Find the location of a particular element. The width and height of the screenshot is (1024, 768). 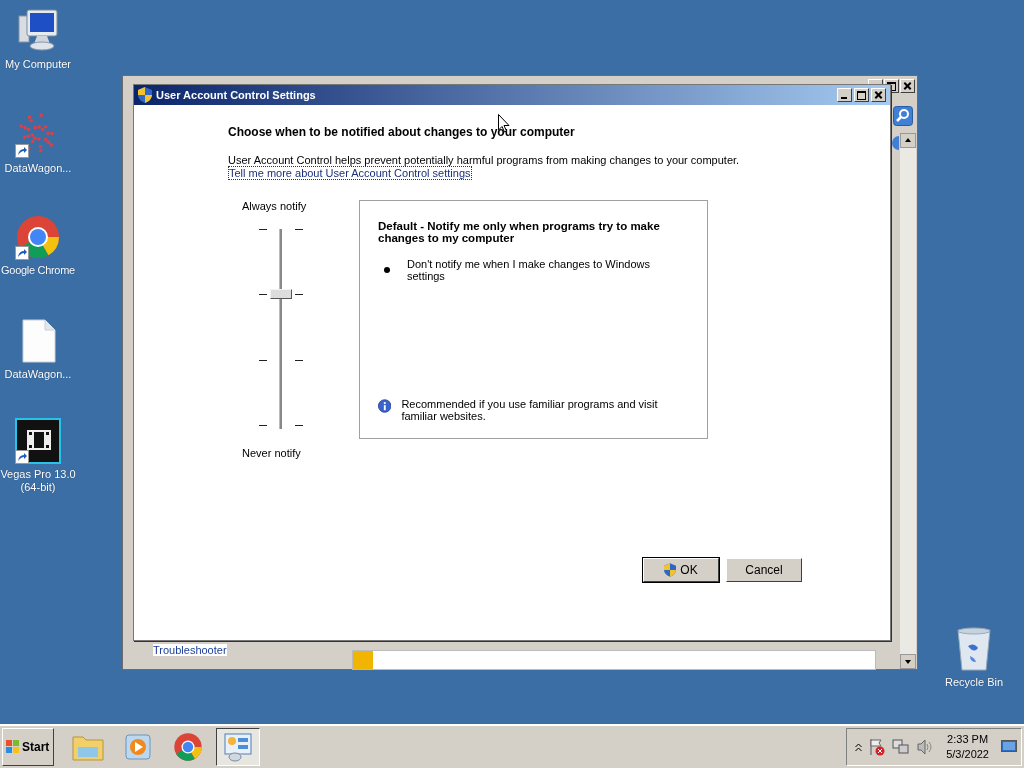

help-link: Tell me more about User Account Control settings is located at coordinates (350, 173).